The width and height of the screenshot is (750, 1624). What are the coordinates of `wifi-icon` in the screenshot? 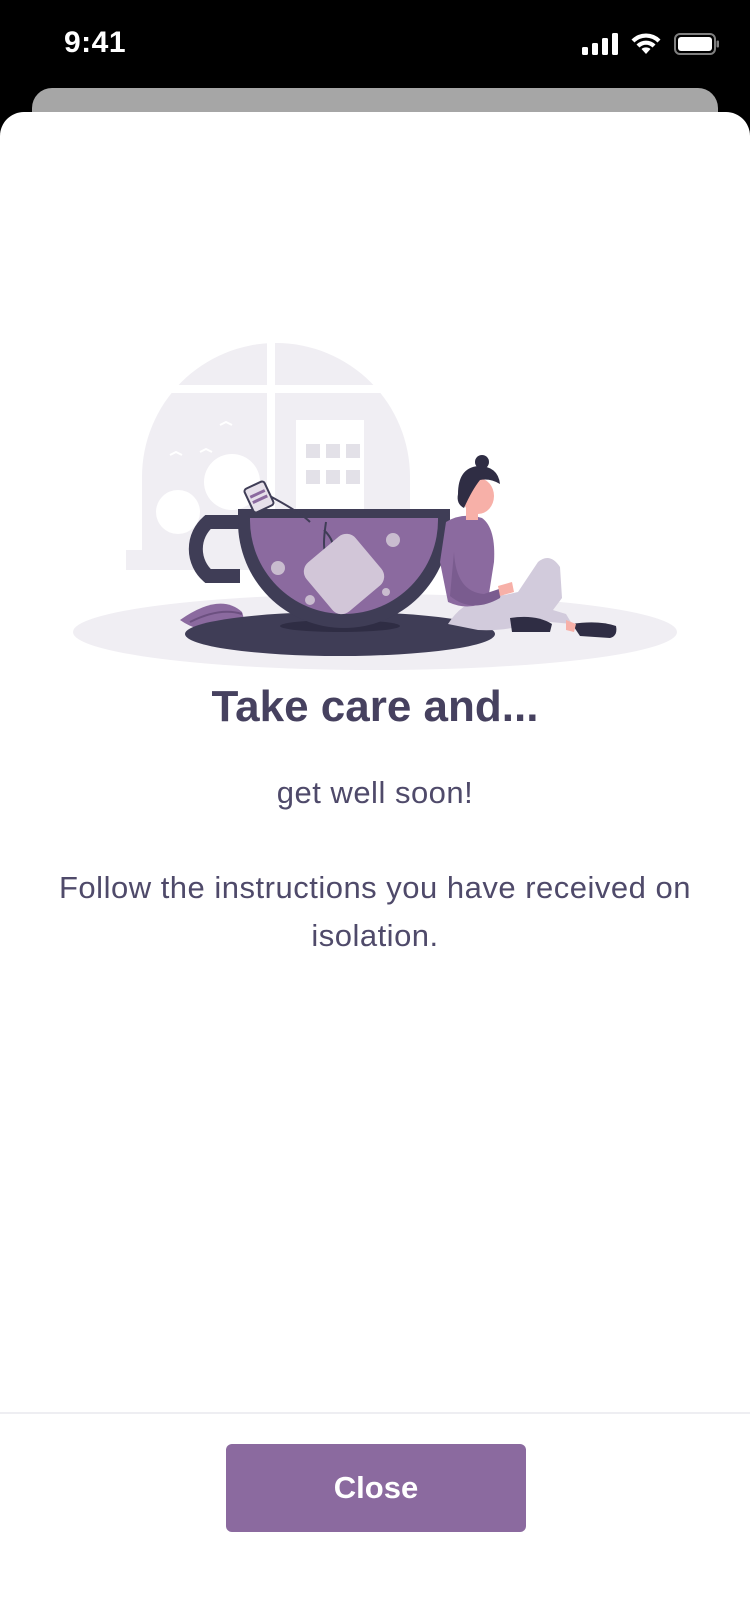 It's located at (646, 43).